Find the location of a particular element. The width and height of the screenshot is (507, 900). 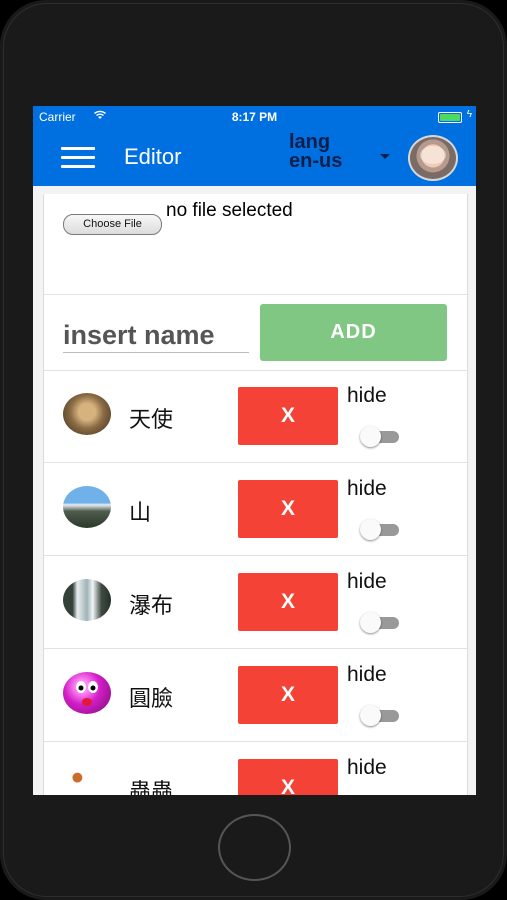

add-button: ADD is located at coordinates (353, 332).